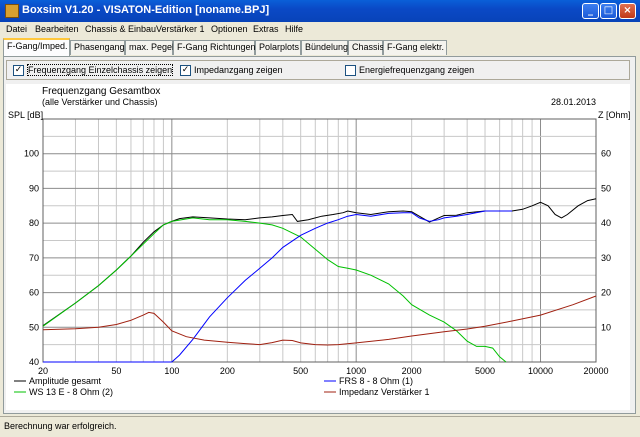 This screenshot has height=437, width=640. Describe the element at coordinates (229, 29) in the screenshot. I see `menu-optionen: Optionen` at that location.